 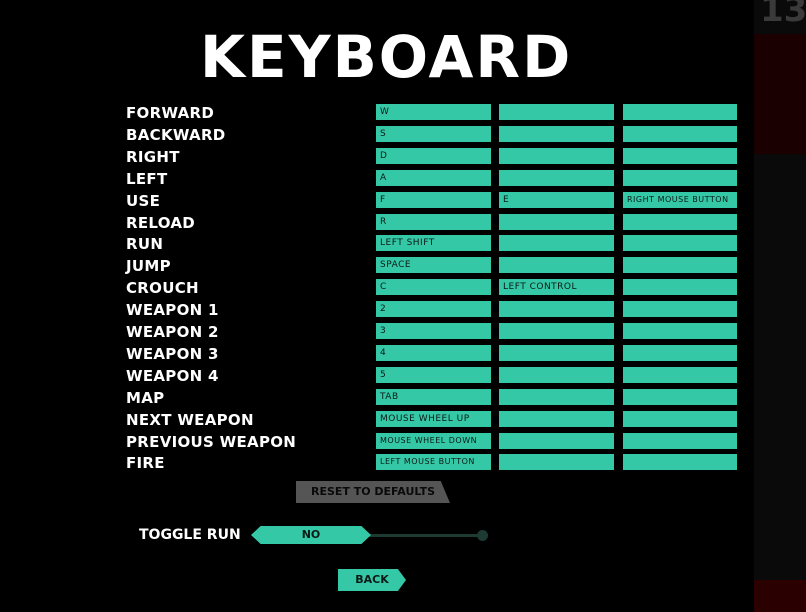 I want to click on page-title: KEYBOARD, so click(x=386, y=57).